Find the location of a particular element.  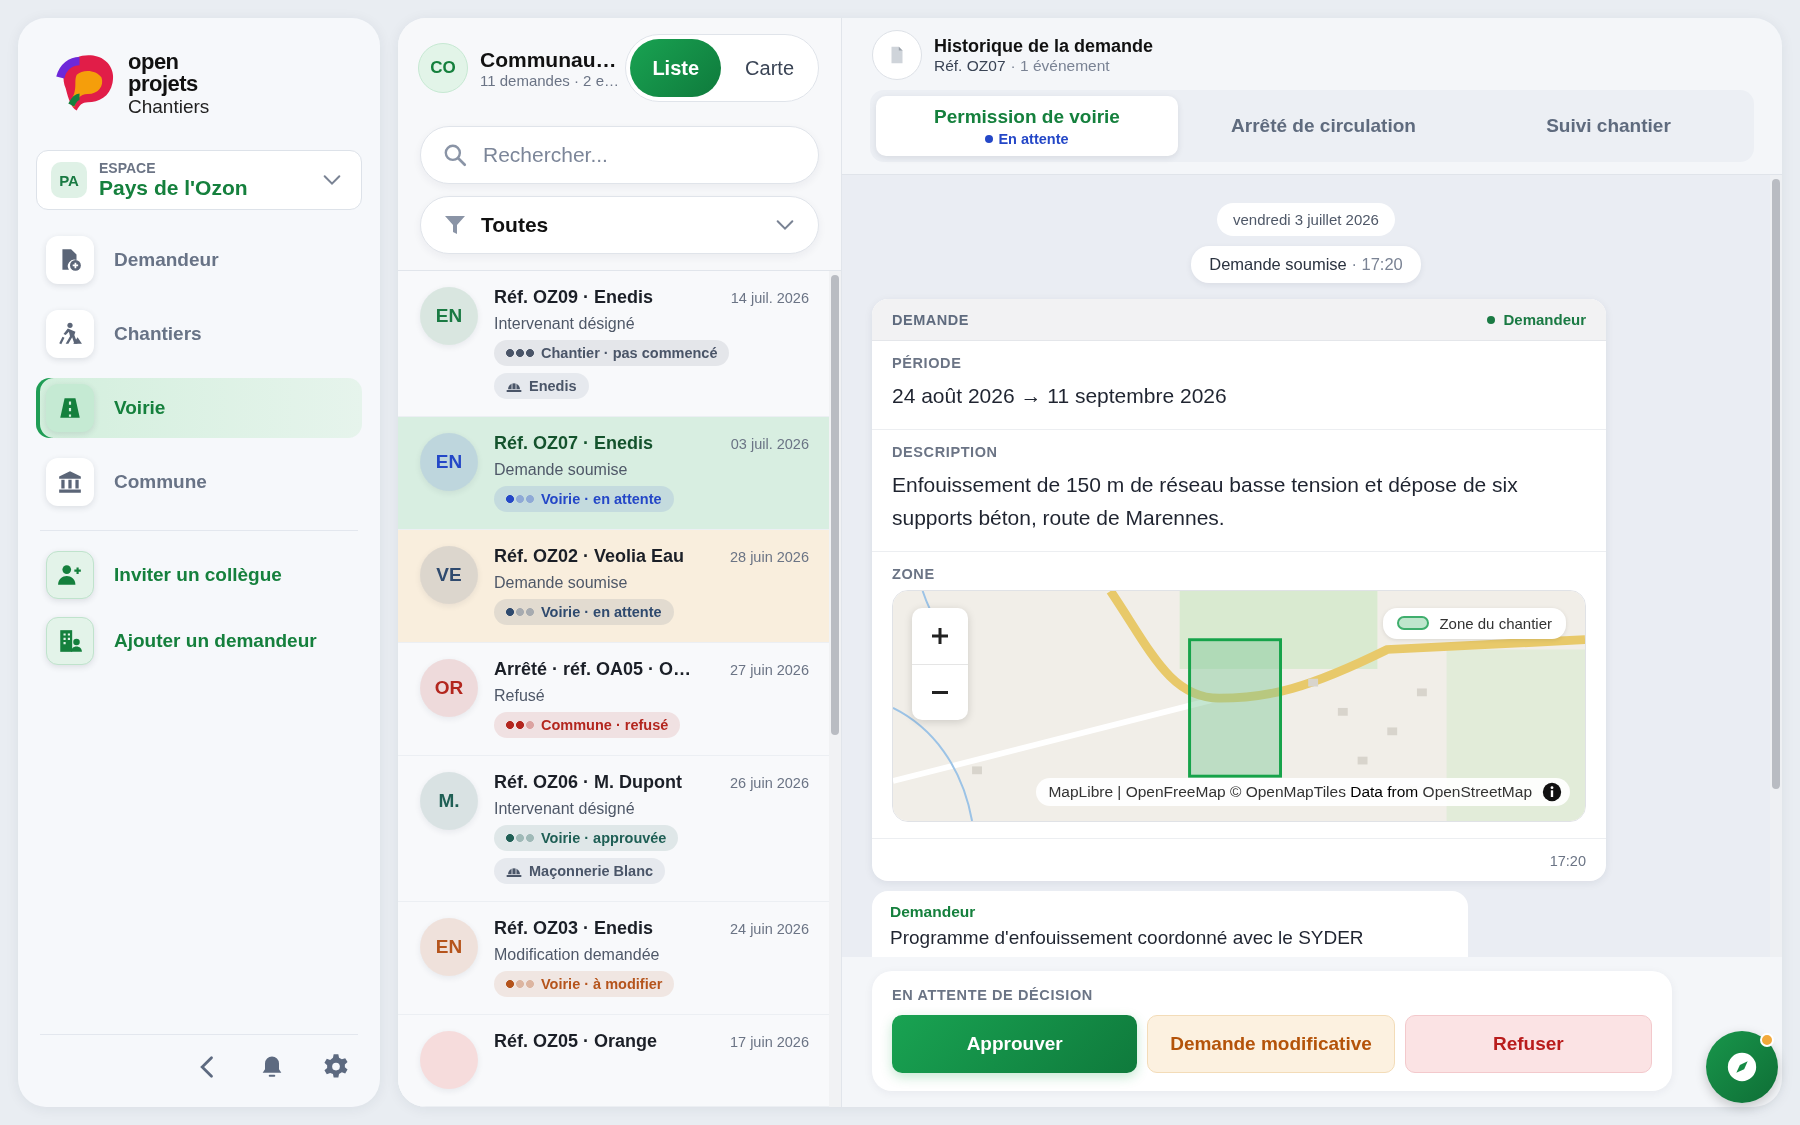

road-icon is located at coordinates (70, 408).